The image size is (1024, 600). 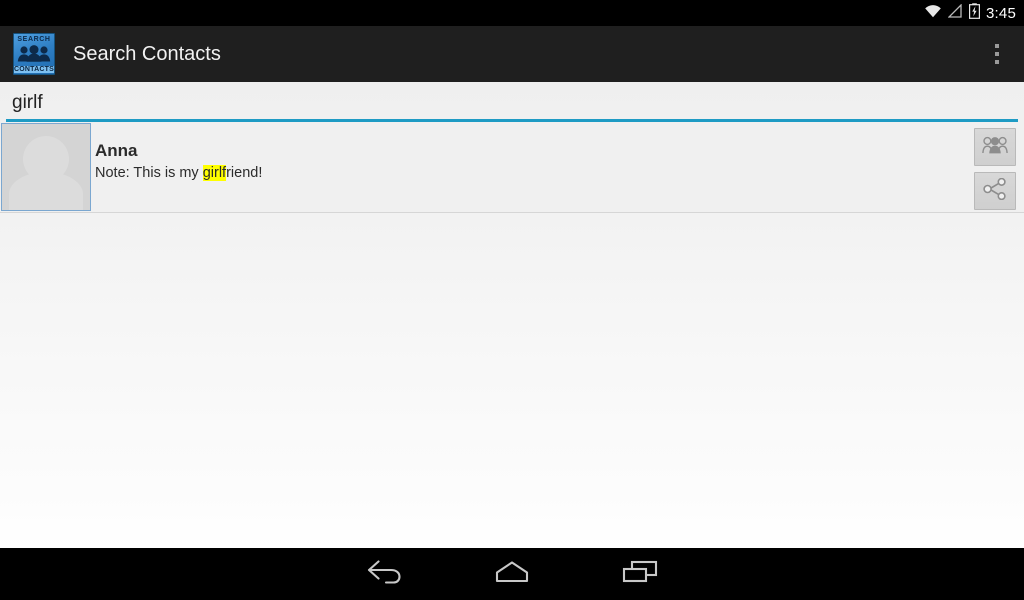 I want to click on signal-icon, so click(x=955, y=12).